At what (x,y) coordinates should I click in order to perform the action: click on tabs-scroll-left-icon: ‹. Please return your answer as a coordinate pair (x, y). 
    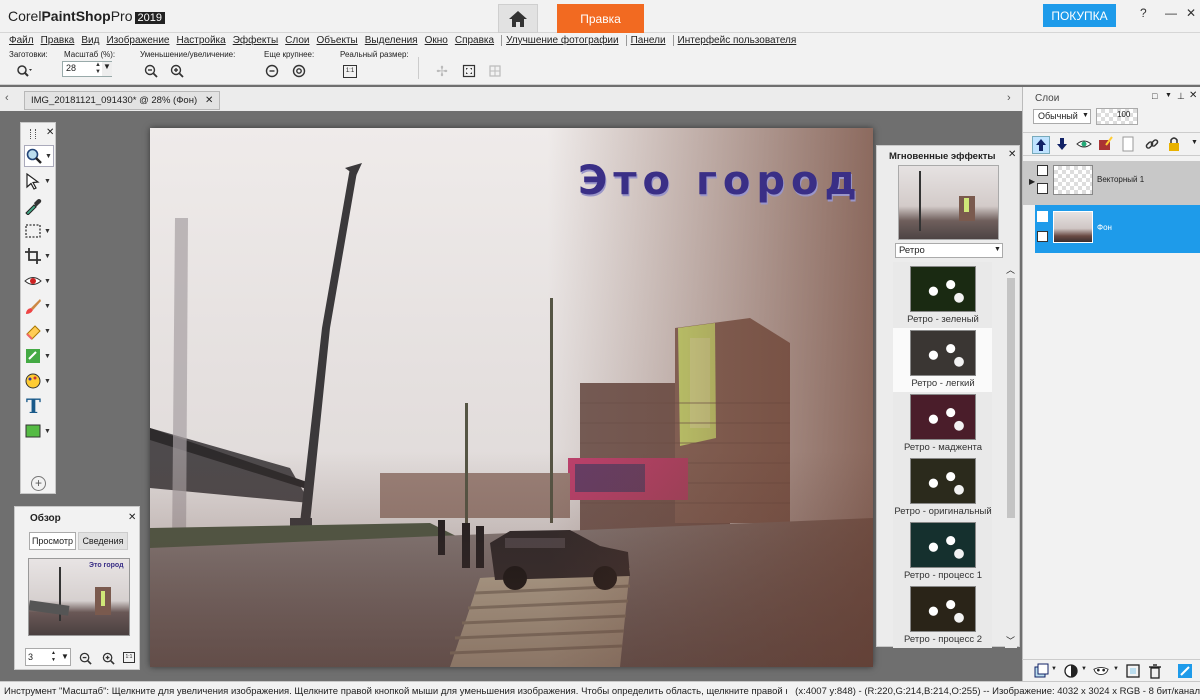
    Looking at the image, I should click on (7, 98).